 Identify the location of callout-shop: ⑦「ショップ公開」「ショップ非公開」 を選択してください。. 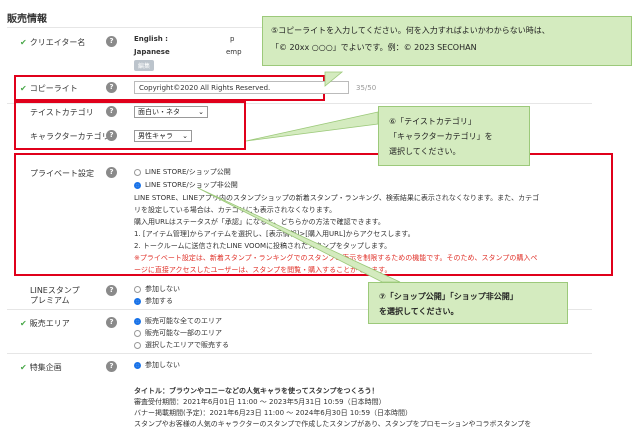
(468, 303).